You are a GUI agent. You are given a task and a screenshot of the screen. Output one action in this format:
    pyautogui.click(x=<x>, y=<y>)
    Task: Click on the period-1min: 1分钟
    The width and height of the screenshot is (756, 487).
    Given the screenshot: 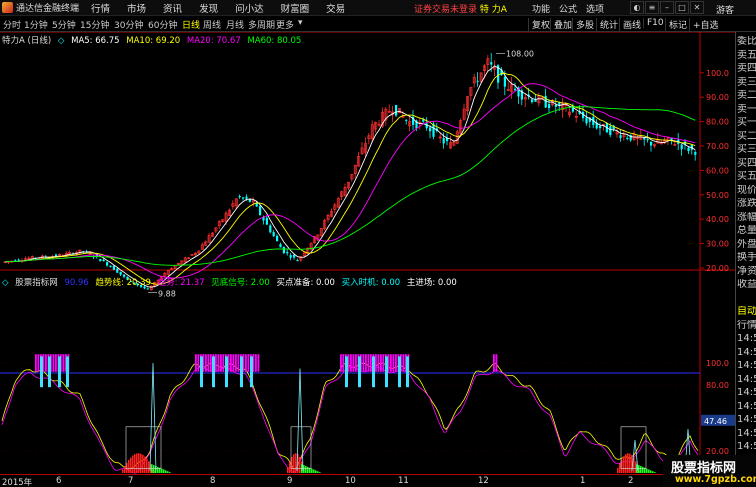 What is the action you would take?
    pyautogui.click(x=36, y=24)
    